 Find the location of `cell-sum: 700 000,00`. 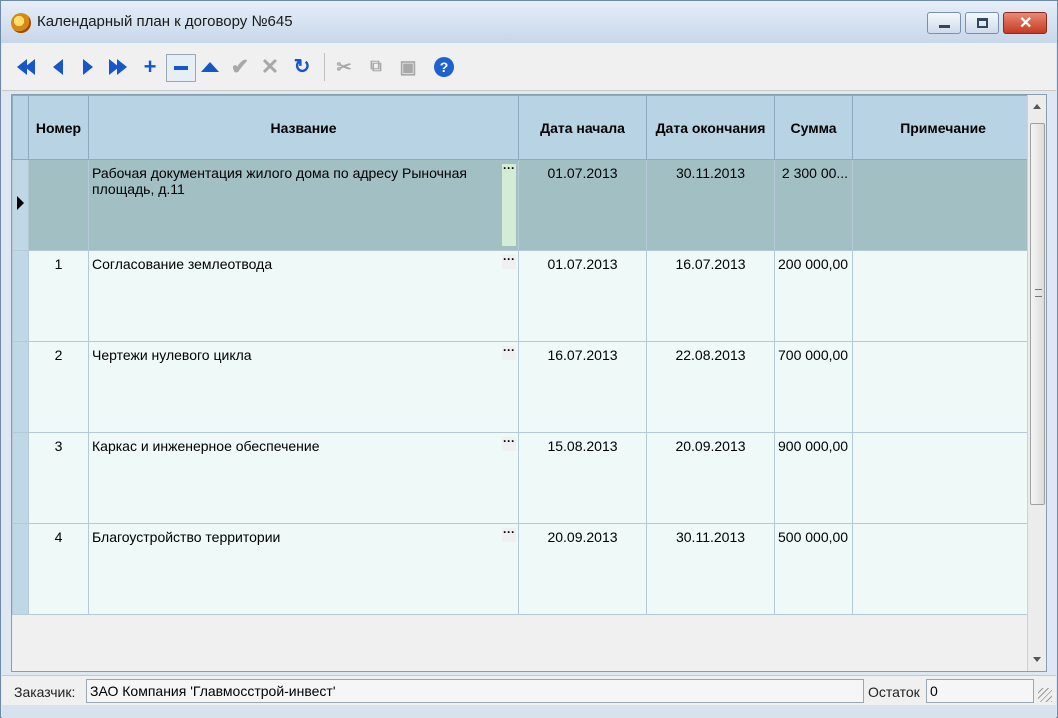

cell-sum: 700 000,00 is located at coordinates (813, 387).